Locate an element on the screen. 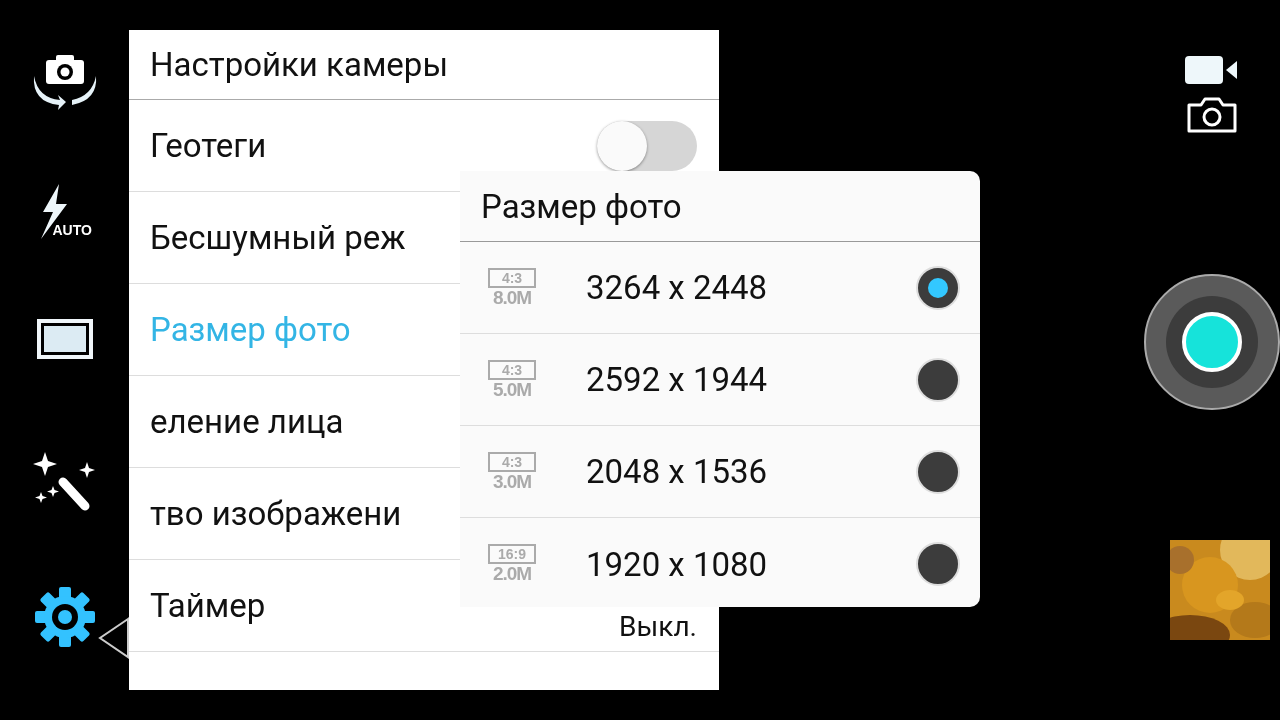 The height and width of the screenshot is (720, 1280). setting-label: тво изображени is located at coordinates (276, 513).